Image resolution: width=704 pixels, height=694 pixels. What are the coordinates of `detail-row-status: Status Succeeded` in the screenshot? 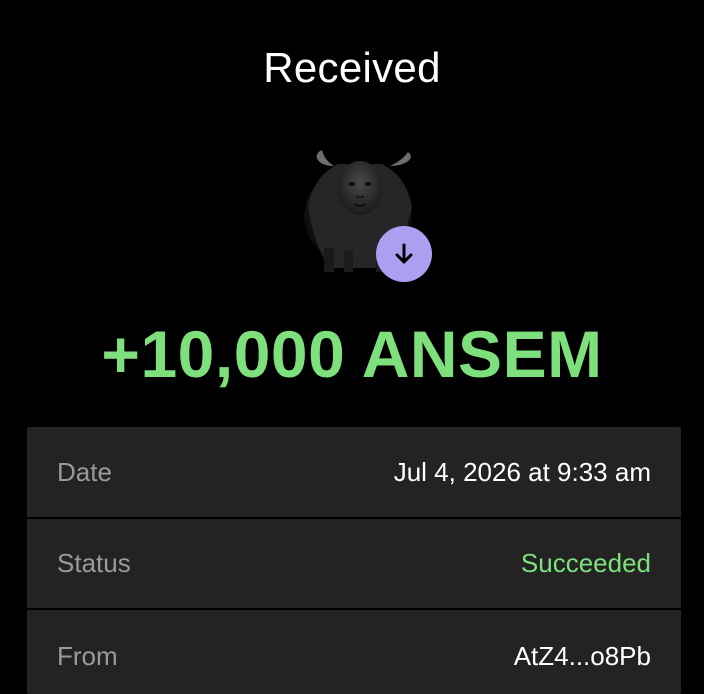 It's located at (354, 564).